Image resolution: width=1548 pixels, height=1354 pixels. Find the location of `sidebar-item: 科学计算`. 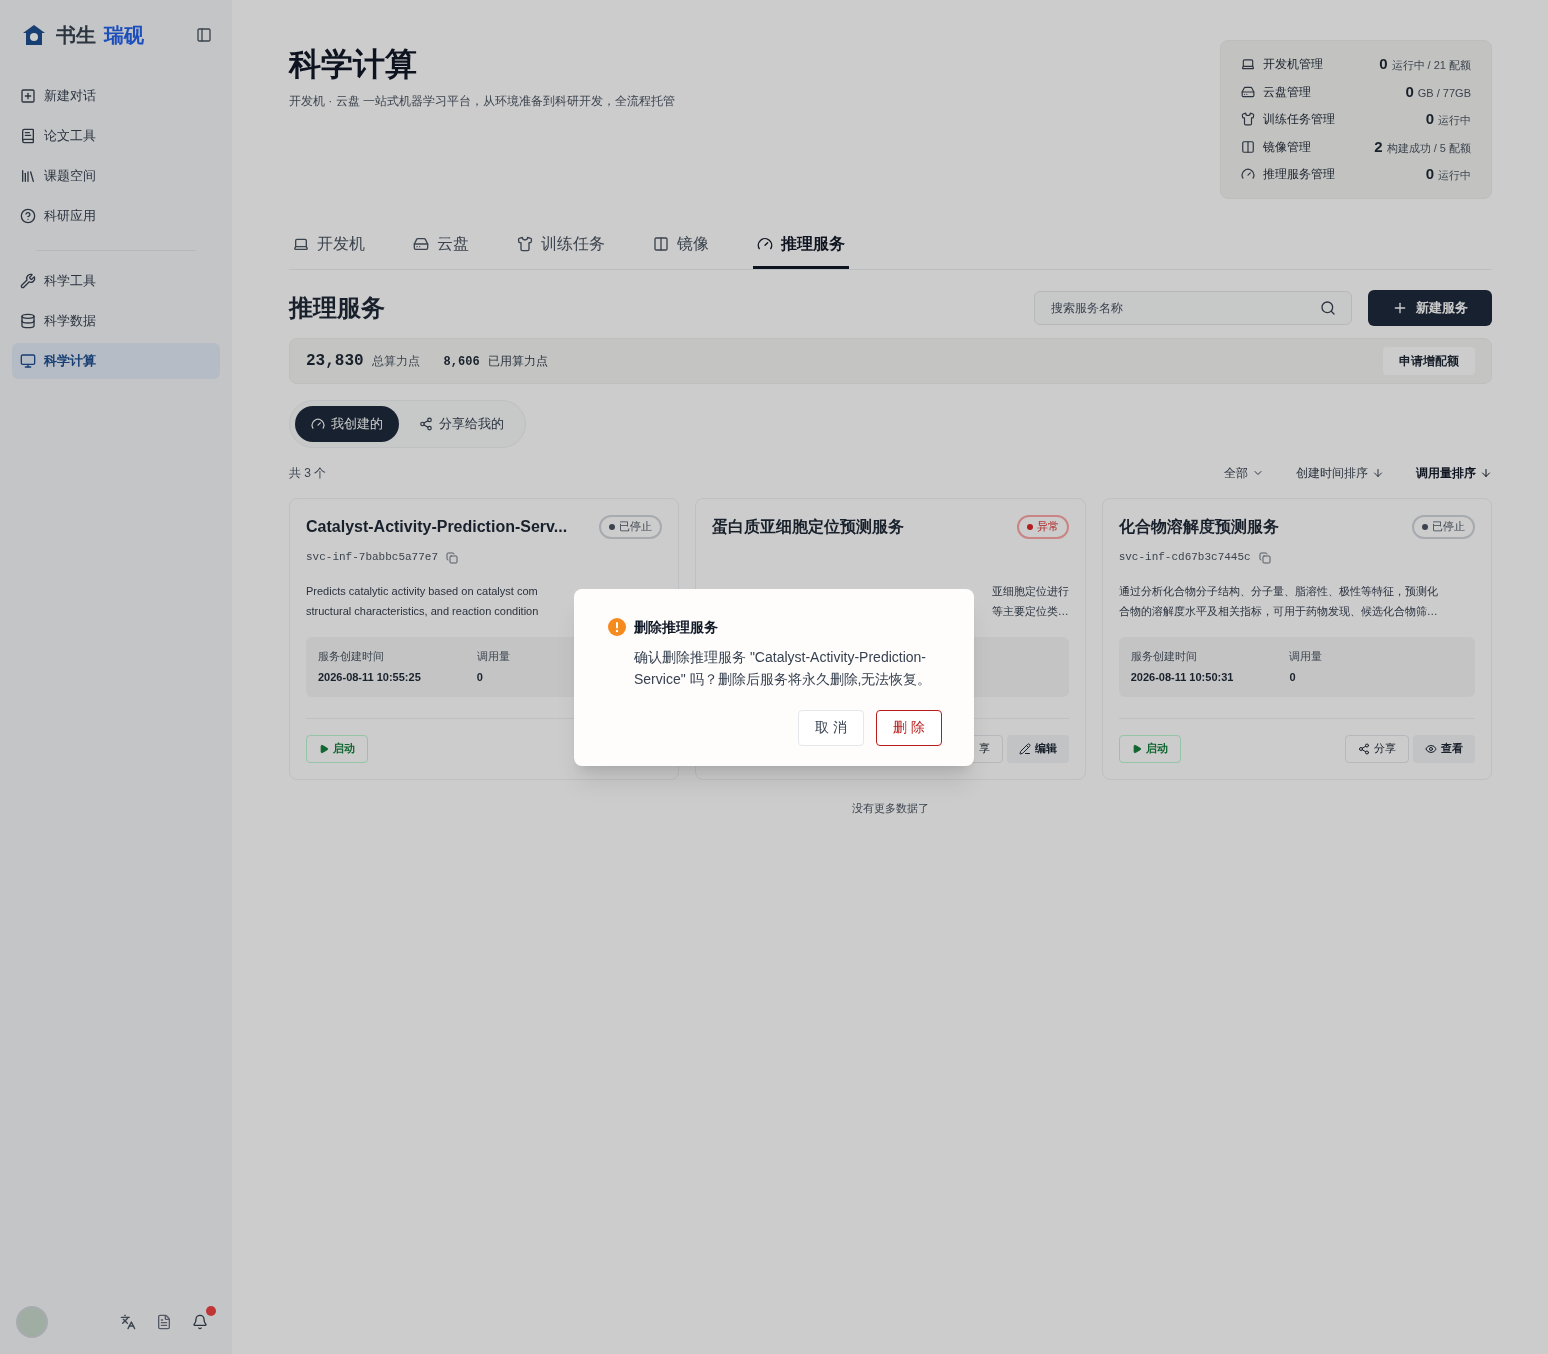

sidebar-item: 科学计算 is located at coordinates (116, 361).